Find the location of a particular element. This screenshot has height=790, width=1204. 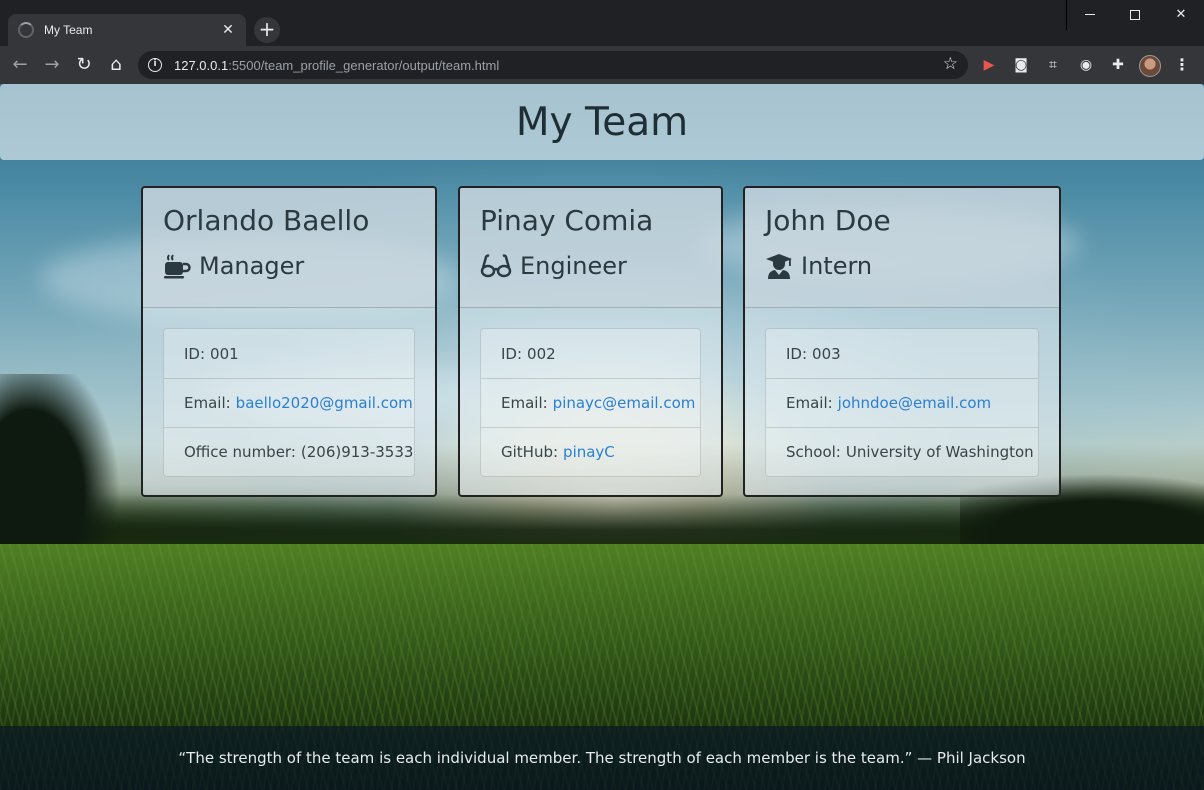

office-number-item: Office number: (206)913-3533 is located at coordinates (289, 451).